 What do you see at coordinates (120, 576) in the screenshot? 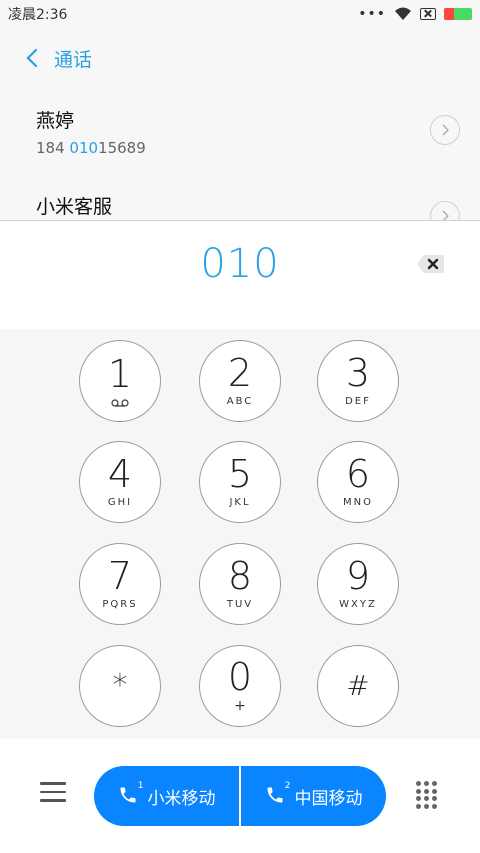
I see `key-digit: 7` at bounding box center [120, 576].